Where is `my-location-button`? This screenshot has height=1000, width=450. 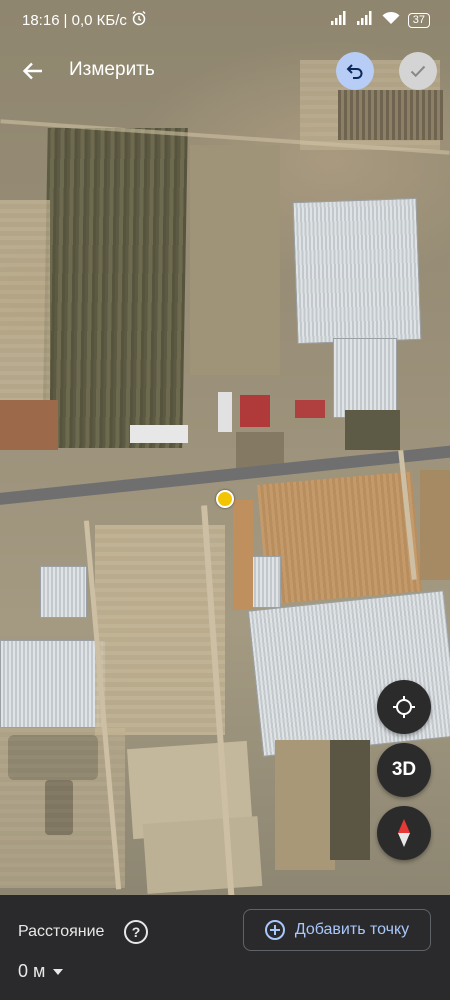
my-location-button is located at coordinates (404, 707).